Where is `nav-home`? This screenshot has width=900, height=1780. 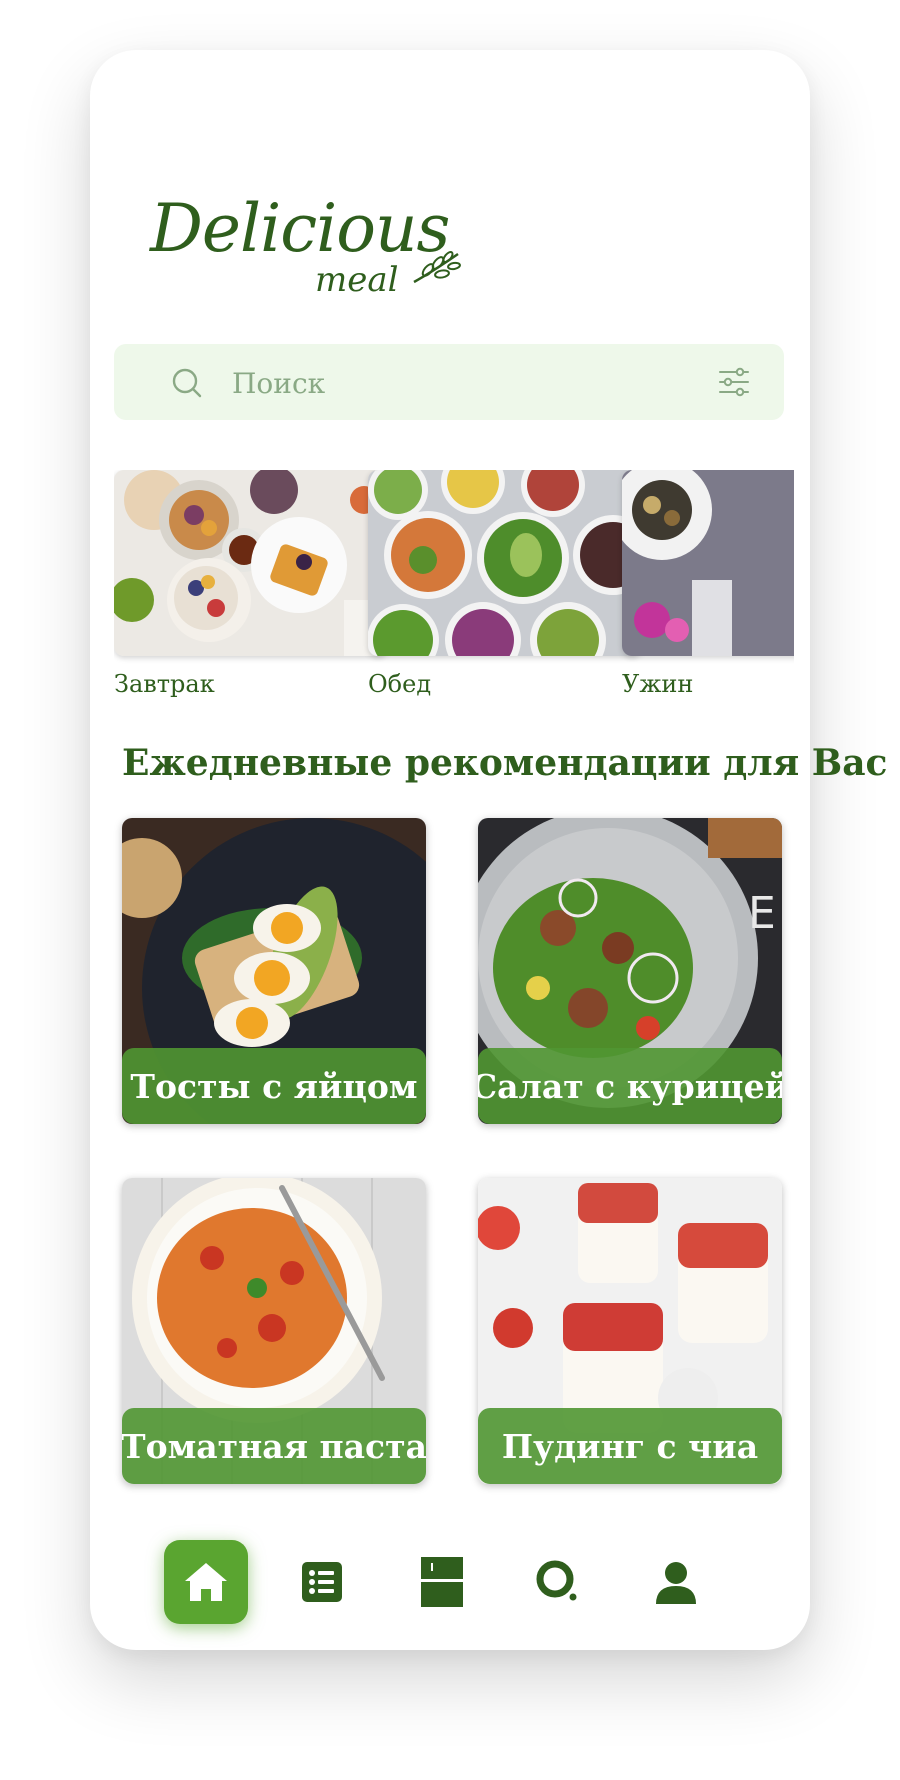 nav-home is located at coordinates (206, 1582).